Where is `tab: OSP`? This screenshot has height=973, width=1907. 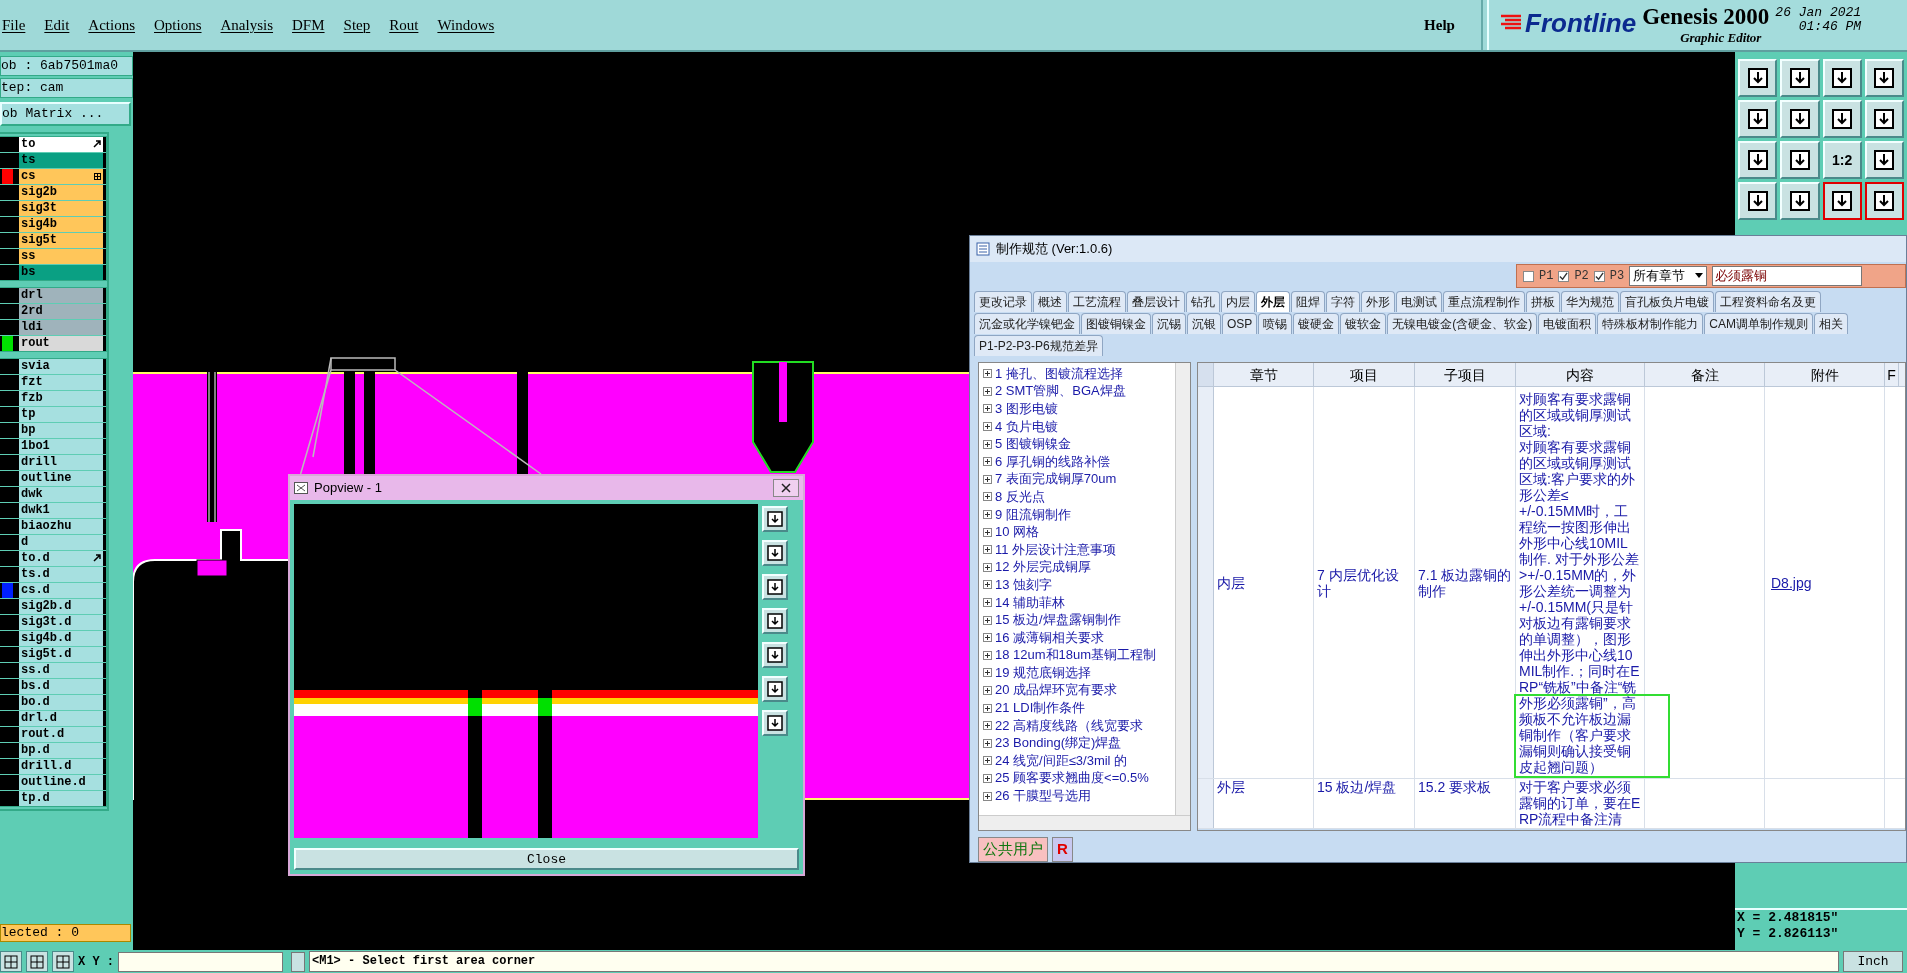 tab: OSP is located at coordinates (1240, 323).